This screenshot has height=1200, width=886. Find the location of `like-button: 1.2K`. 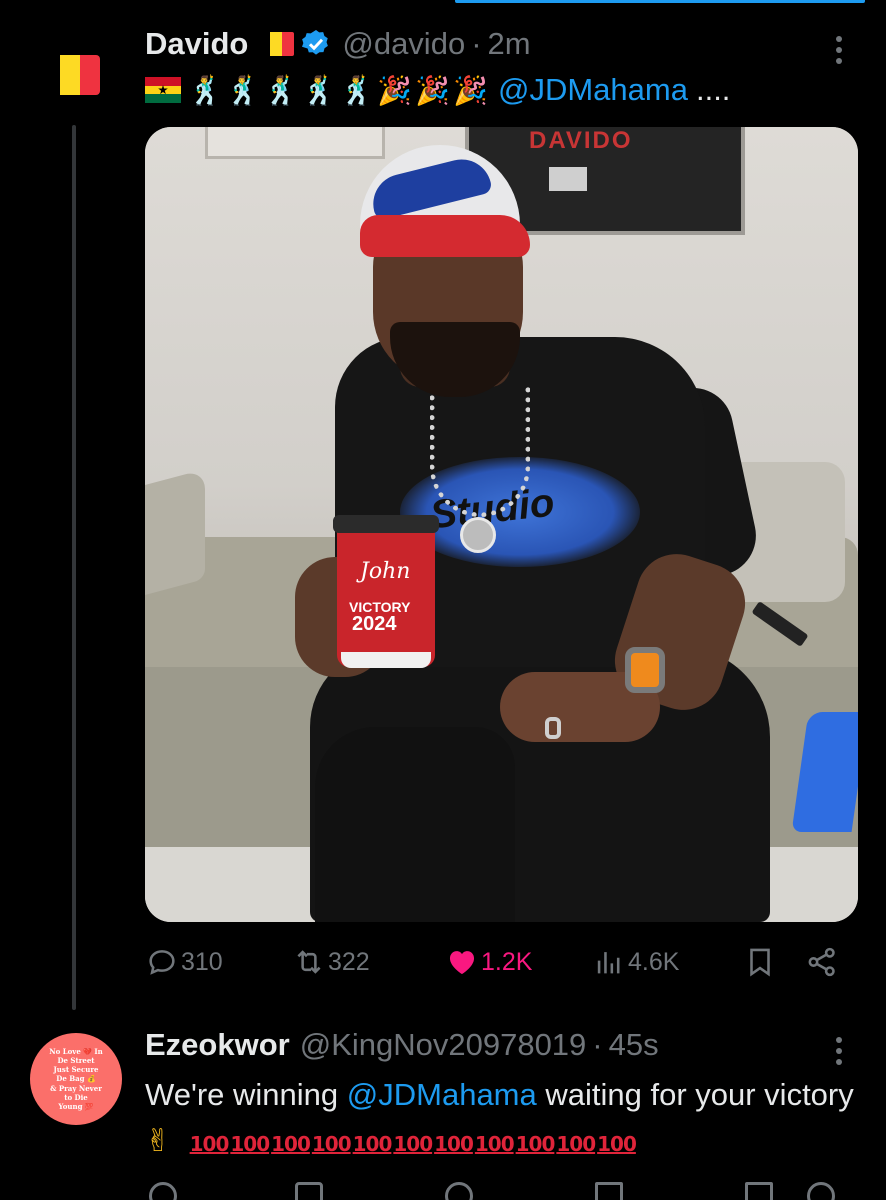

like-button: 1.2K is located at coordinates (488, 962).